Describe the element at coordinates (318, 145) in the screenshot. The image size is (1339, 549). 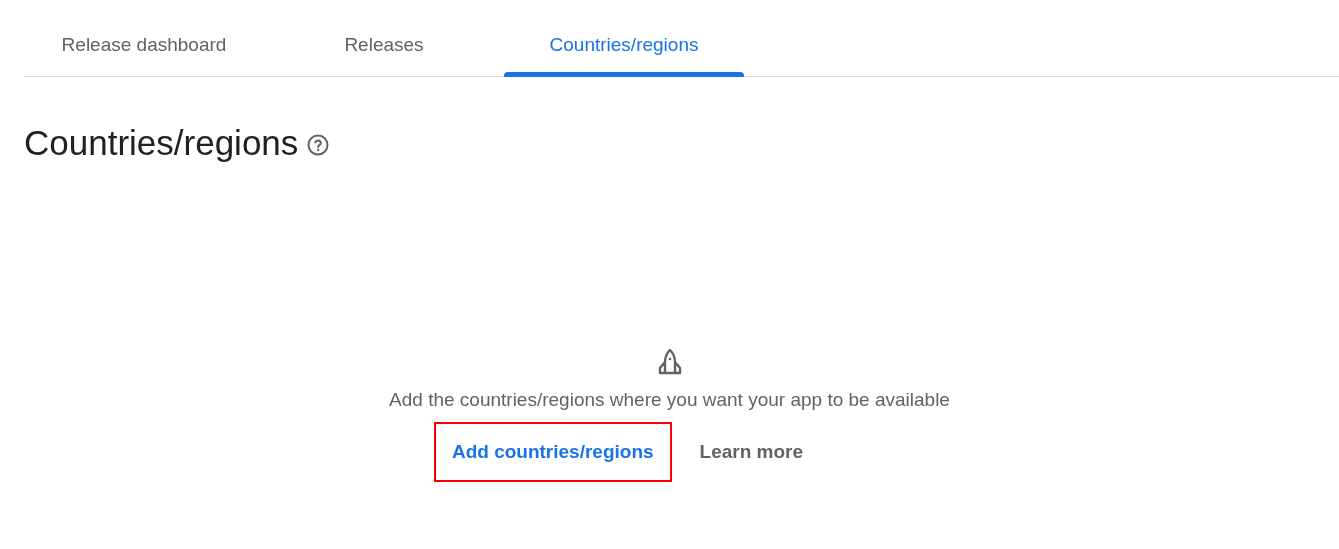
I see `help-icon` at that location.